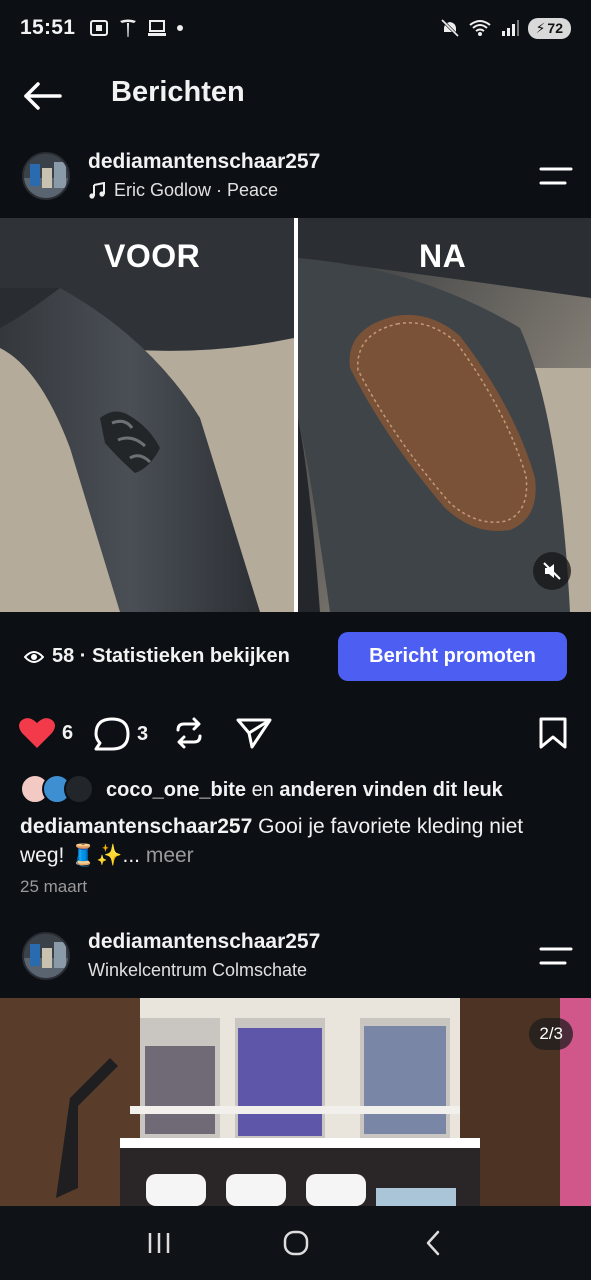 This screenshot has height=1280, width=591. I want to click on location-label: Winkelcentrum Colmschate, so click(198, 970).